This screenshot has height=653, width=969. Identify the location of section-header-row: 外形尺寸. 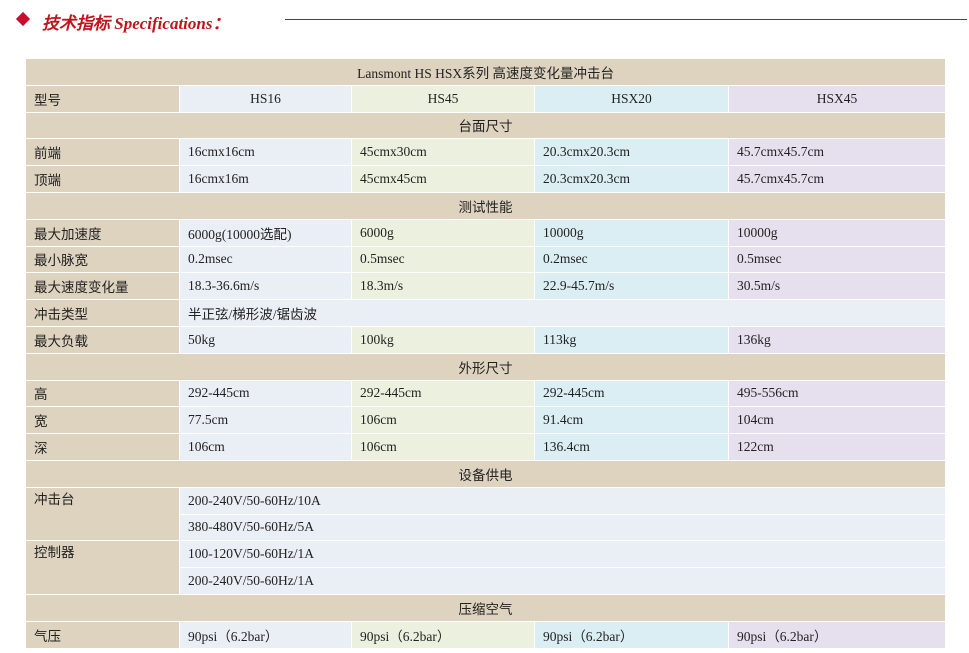
(485, 366).